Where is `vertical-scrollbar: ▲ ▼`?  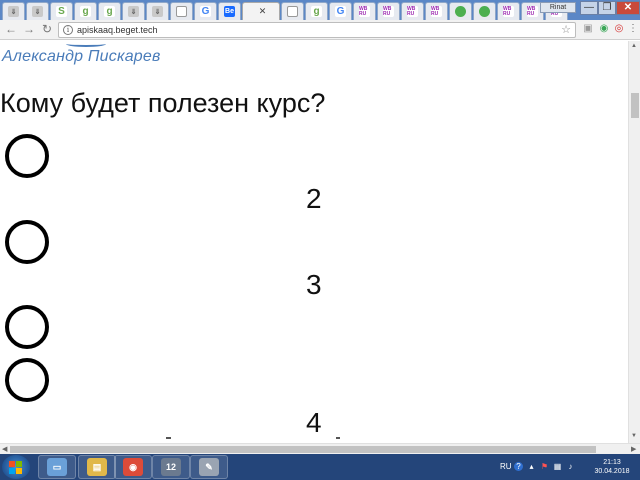 vertical-scrollbar: ▲ ▼ is located at coordinates (634, 242).